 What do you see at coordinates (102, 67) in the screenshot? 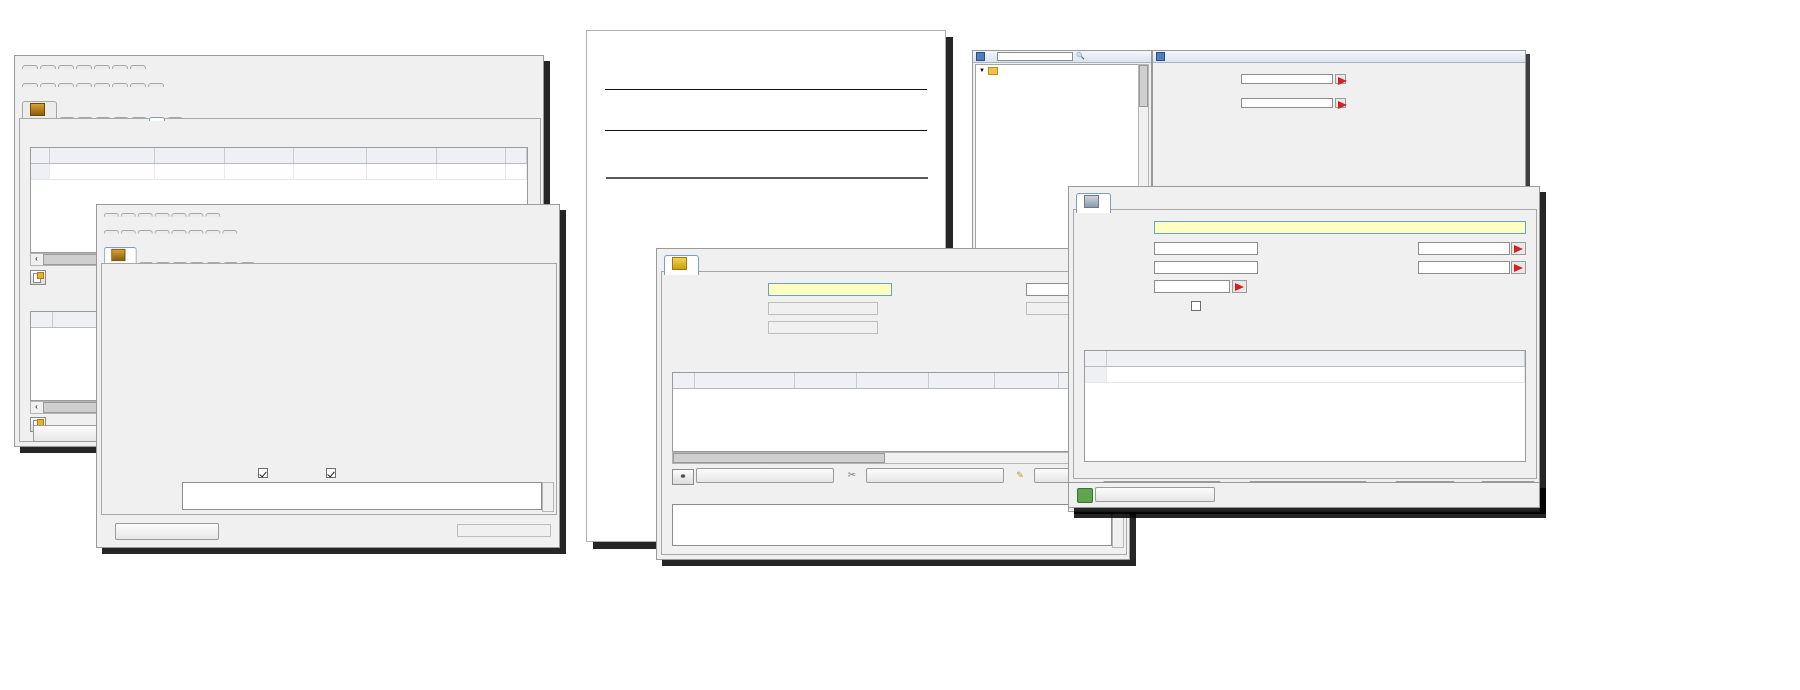
I see `tab-mietvertraege` at bounding box center [102, 67].